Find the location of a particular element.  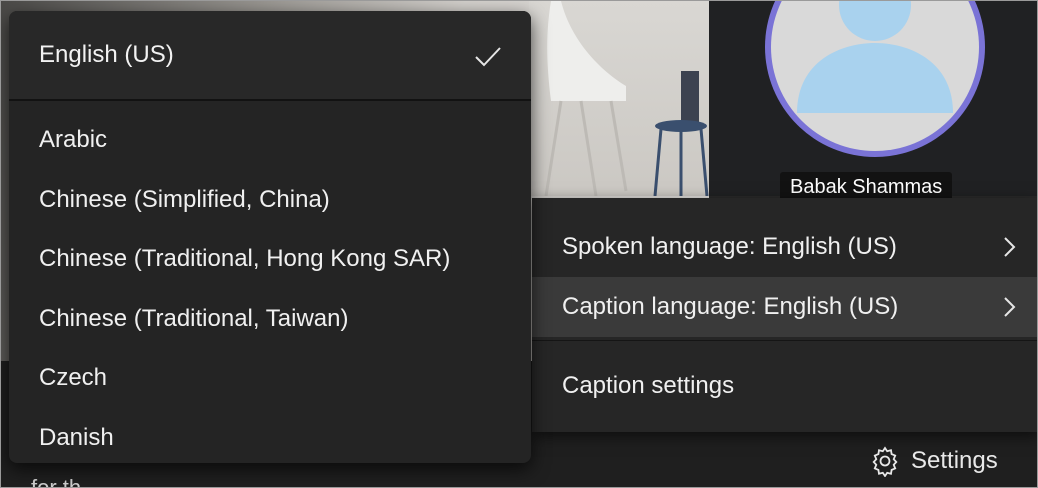

language-option: Czech is located at coordinates (270, 378).